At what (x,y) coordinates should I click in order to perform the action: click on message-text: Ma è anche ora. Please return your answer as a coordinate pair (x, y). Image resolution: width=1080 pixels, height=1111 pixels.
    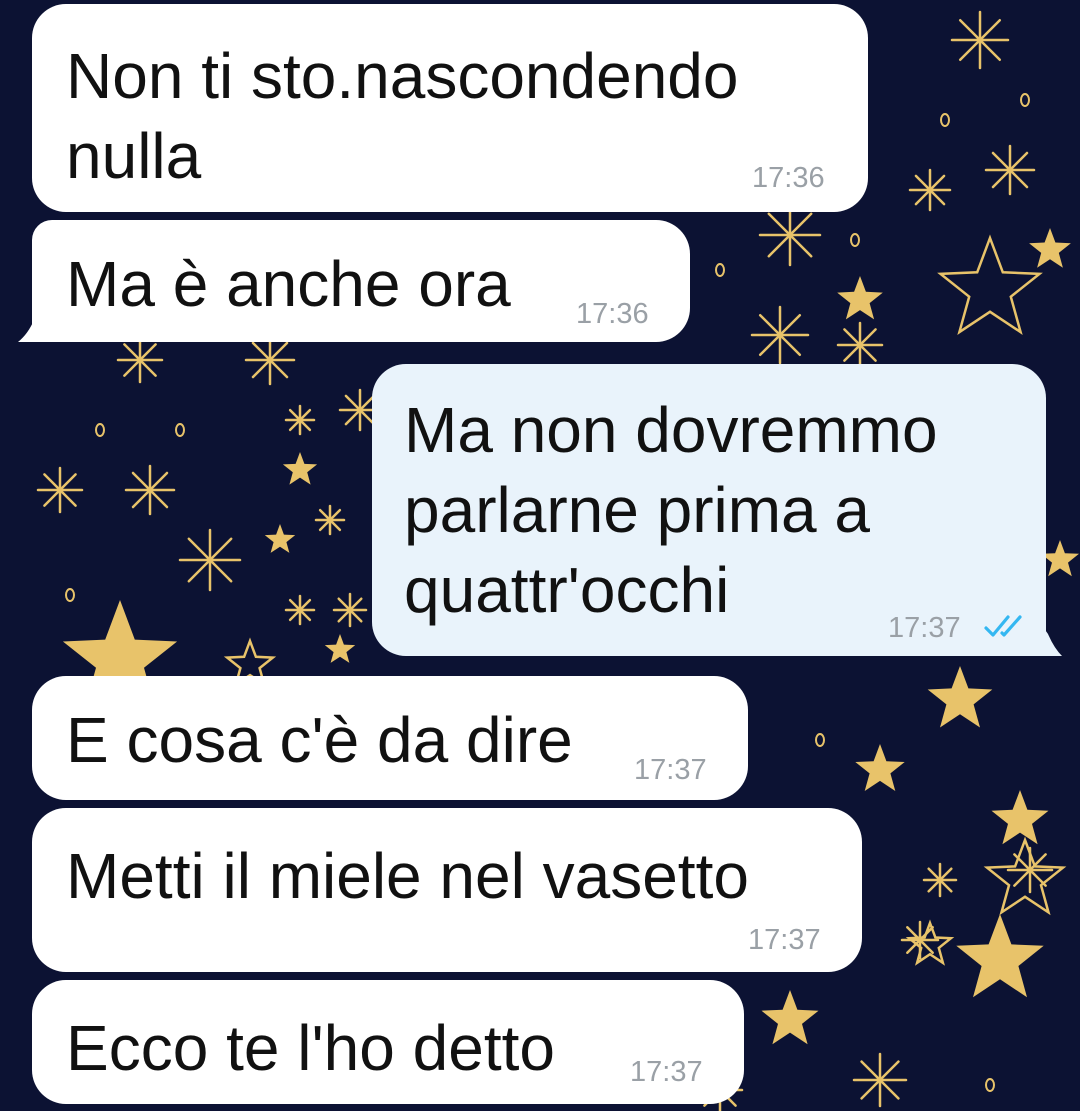
    Looking at the image, I should click on (288, 284).